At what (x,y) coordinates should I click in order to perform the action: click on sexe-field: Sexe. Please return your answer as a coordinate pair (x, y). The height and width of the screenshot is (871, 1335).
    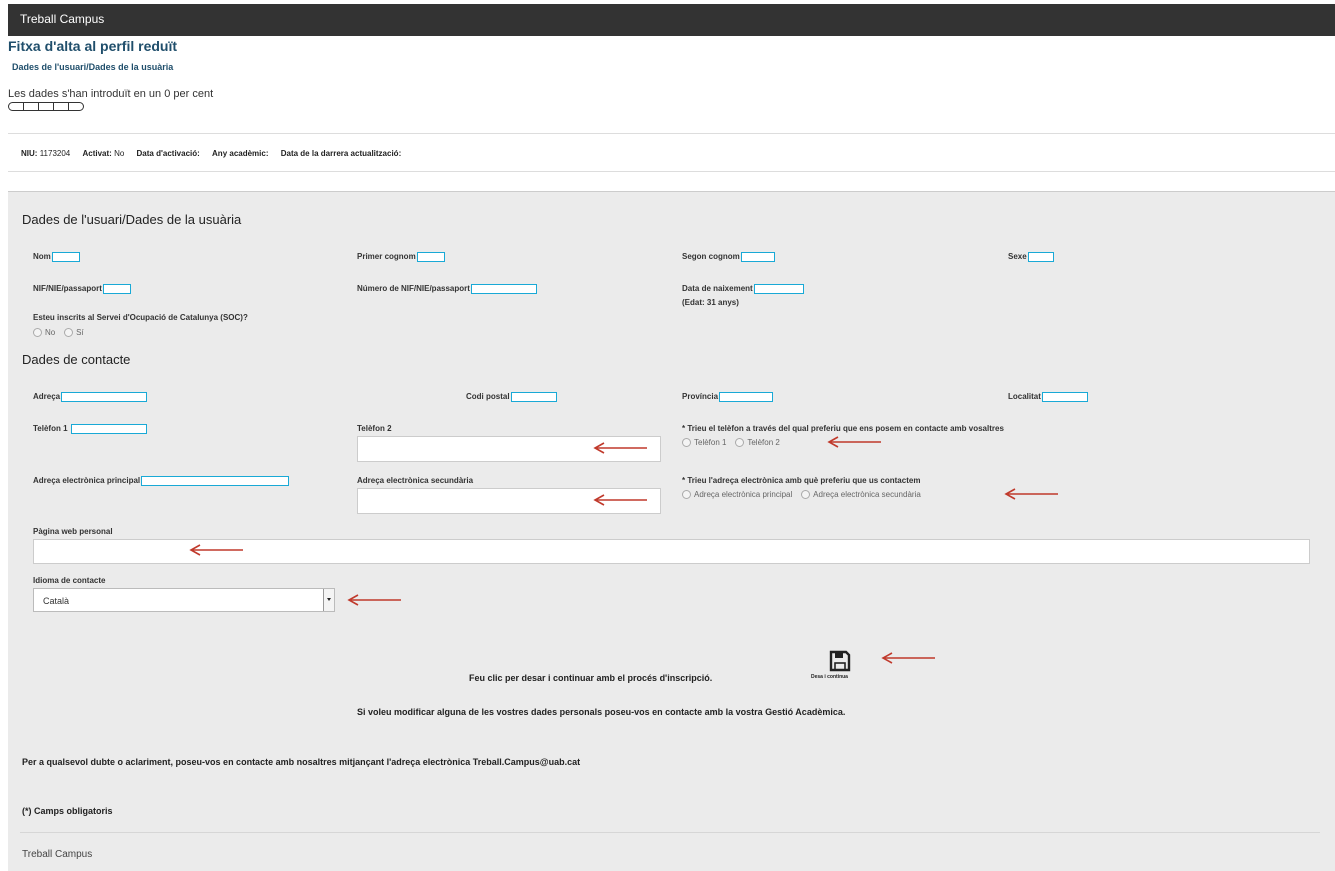
    Looking at the image, I should click on (1031, 257).